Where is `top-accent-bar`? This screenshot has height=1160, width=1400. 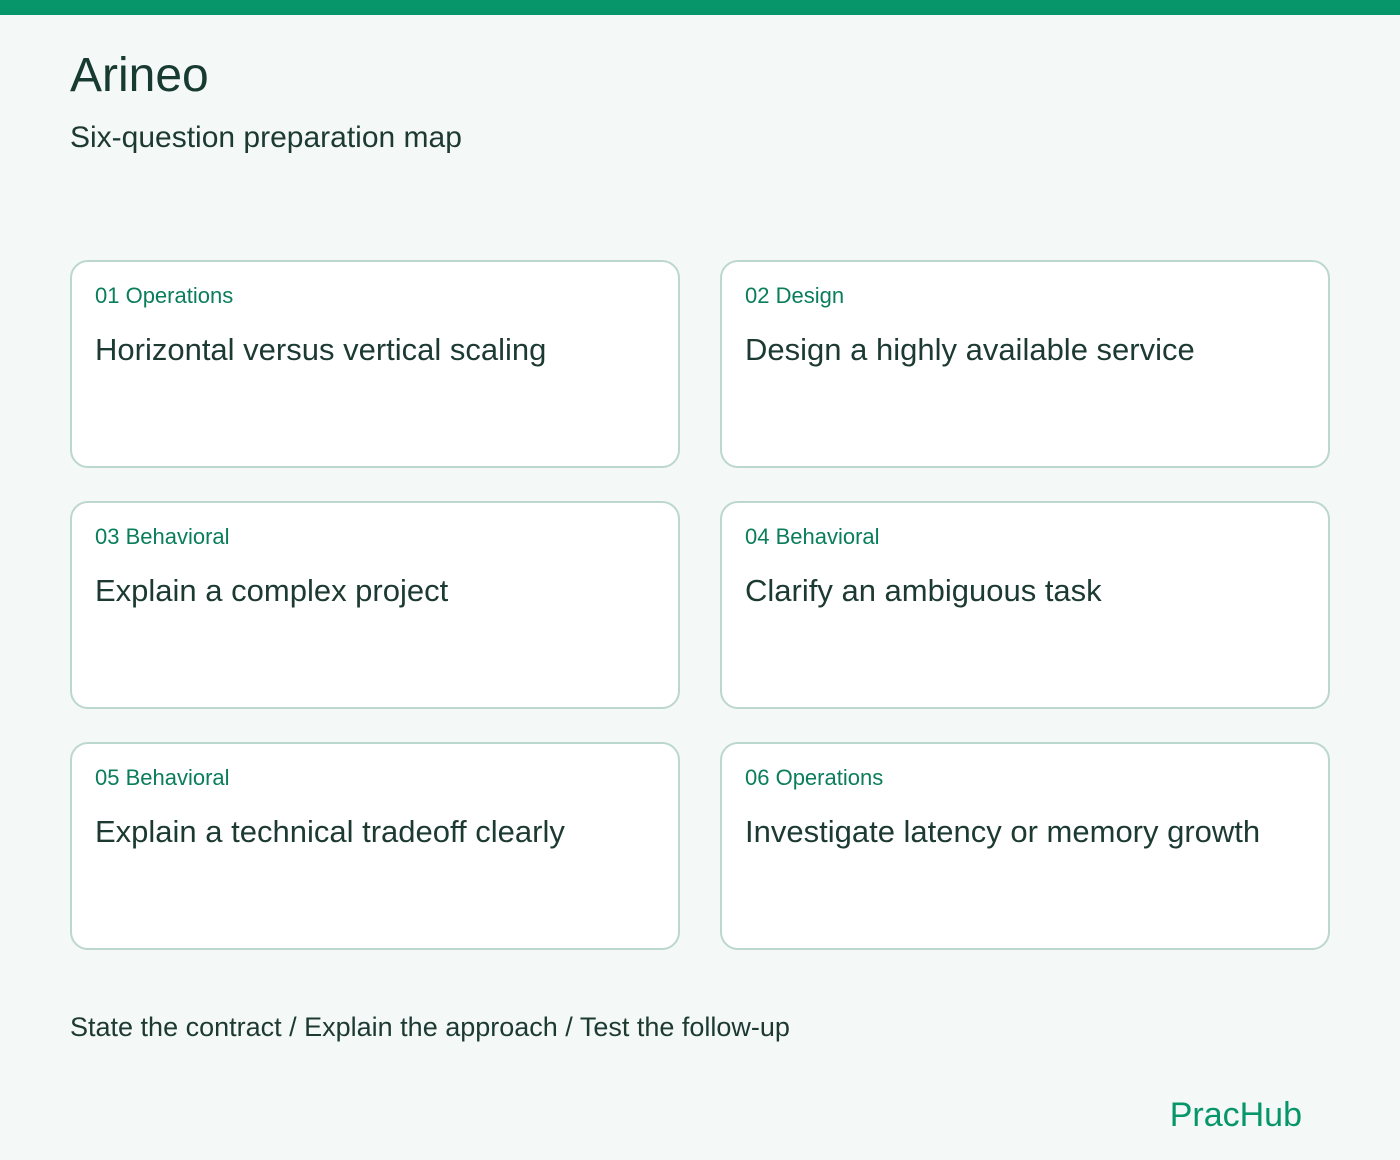
top-accent-bar is located at coordinates (700, 7).